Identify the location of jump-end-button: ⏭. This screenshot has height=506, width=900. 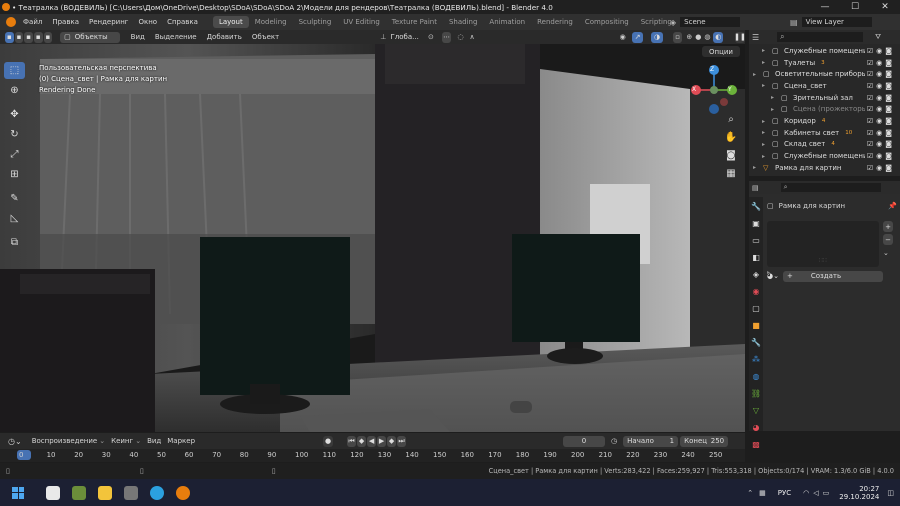
(402, 441).